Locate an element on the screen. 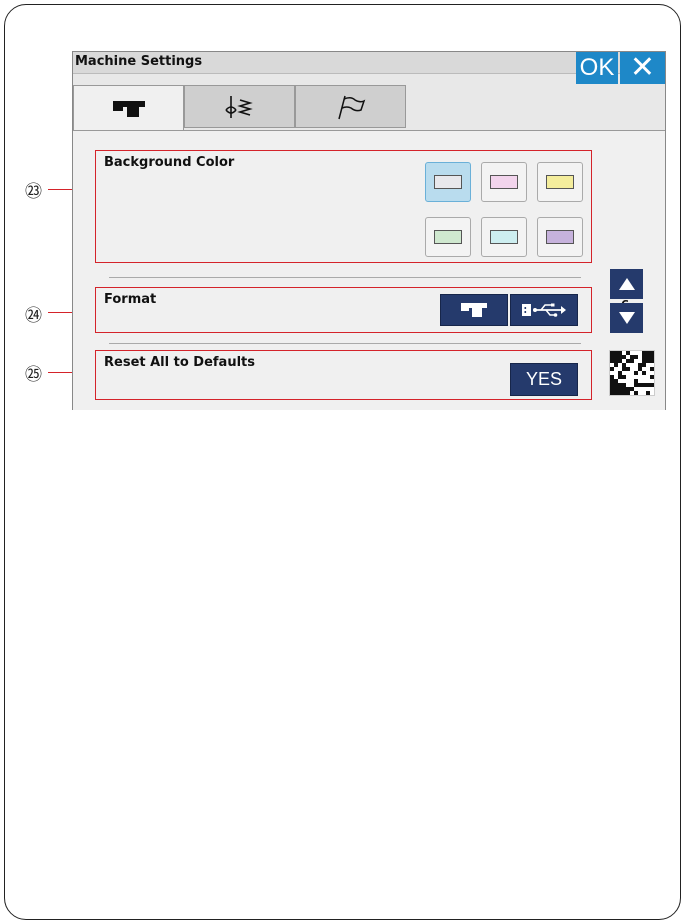 The width and height of the screenshot is (681, 920). swatch-purple is located at coordinates (560, 237).